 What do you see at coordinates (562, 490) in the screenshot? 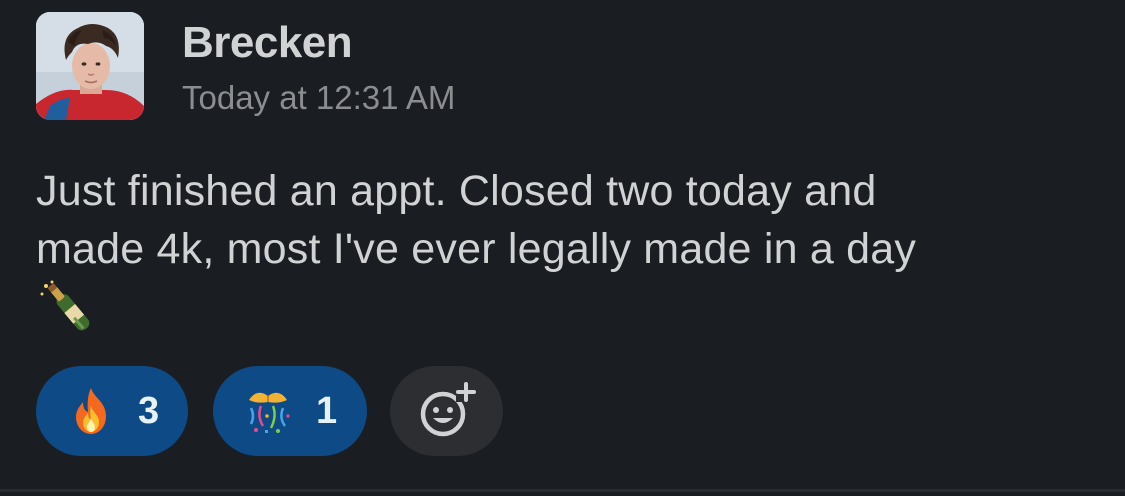
I see `divider` at bounding box center [562, 490].